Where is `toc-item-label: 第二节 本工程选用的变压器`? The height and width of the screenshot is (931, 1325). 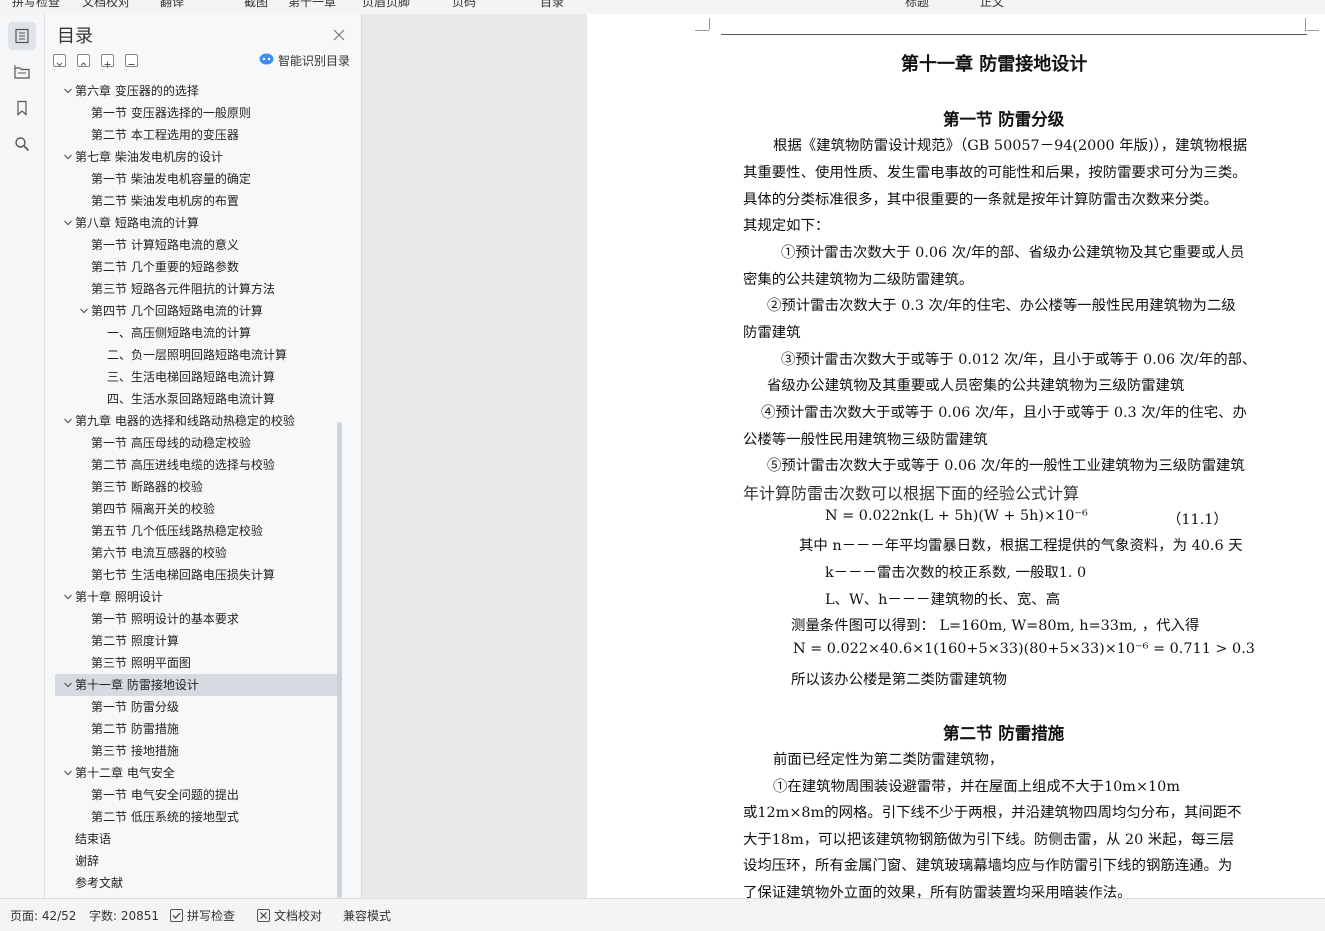
toc-item-label: 第二节 本工程选用的变压器 is located at coordinates (165, 135).